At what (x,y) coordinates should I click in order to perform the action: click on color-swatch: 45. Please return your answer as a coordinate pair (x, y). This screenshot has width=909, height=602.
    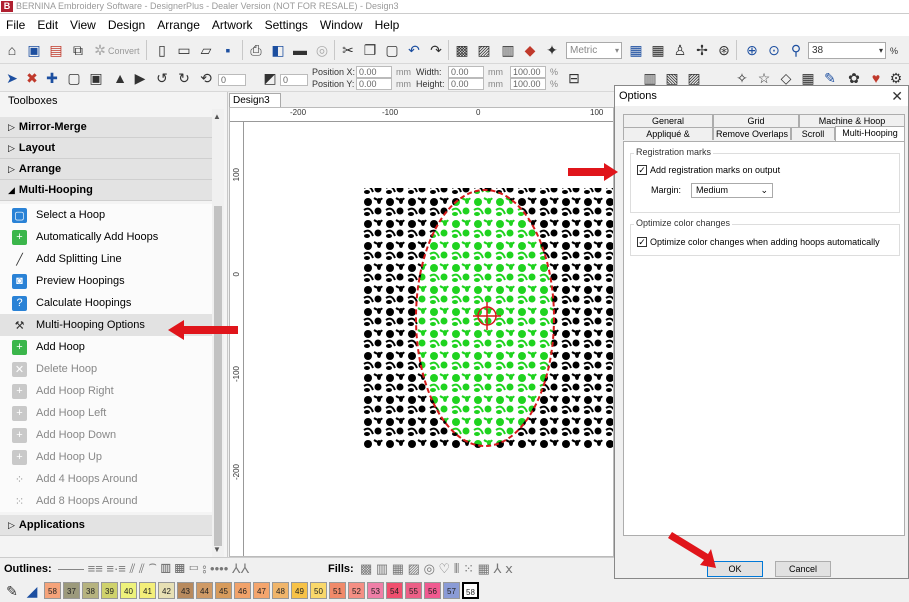
    Looking at the image, I should click on (223, 590).